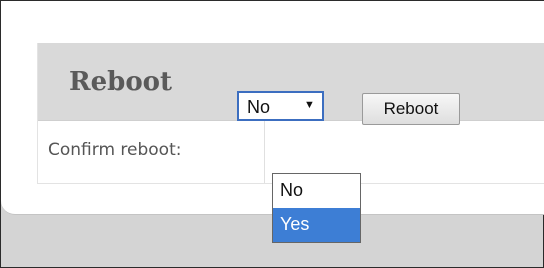  What do you see at coordinates (259, 107) in the screenshot?
I see `select-current-value: No` at bounding box center [259, 107].